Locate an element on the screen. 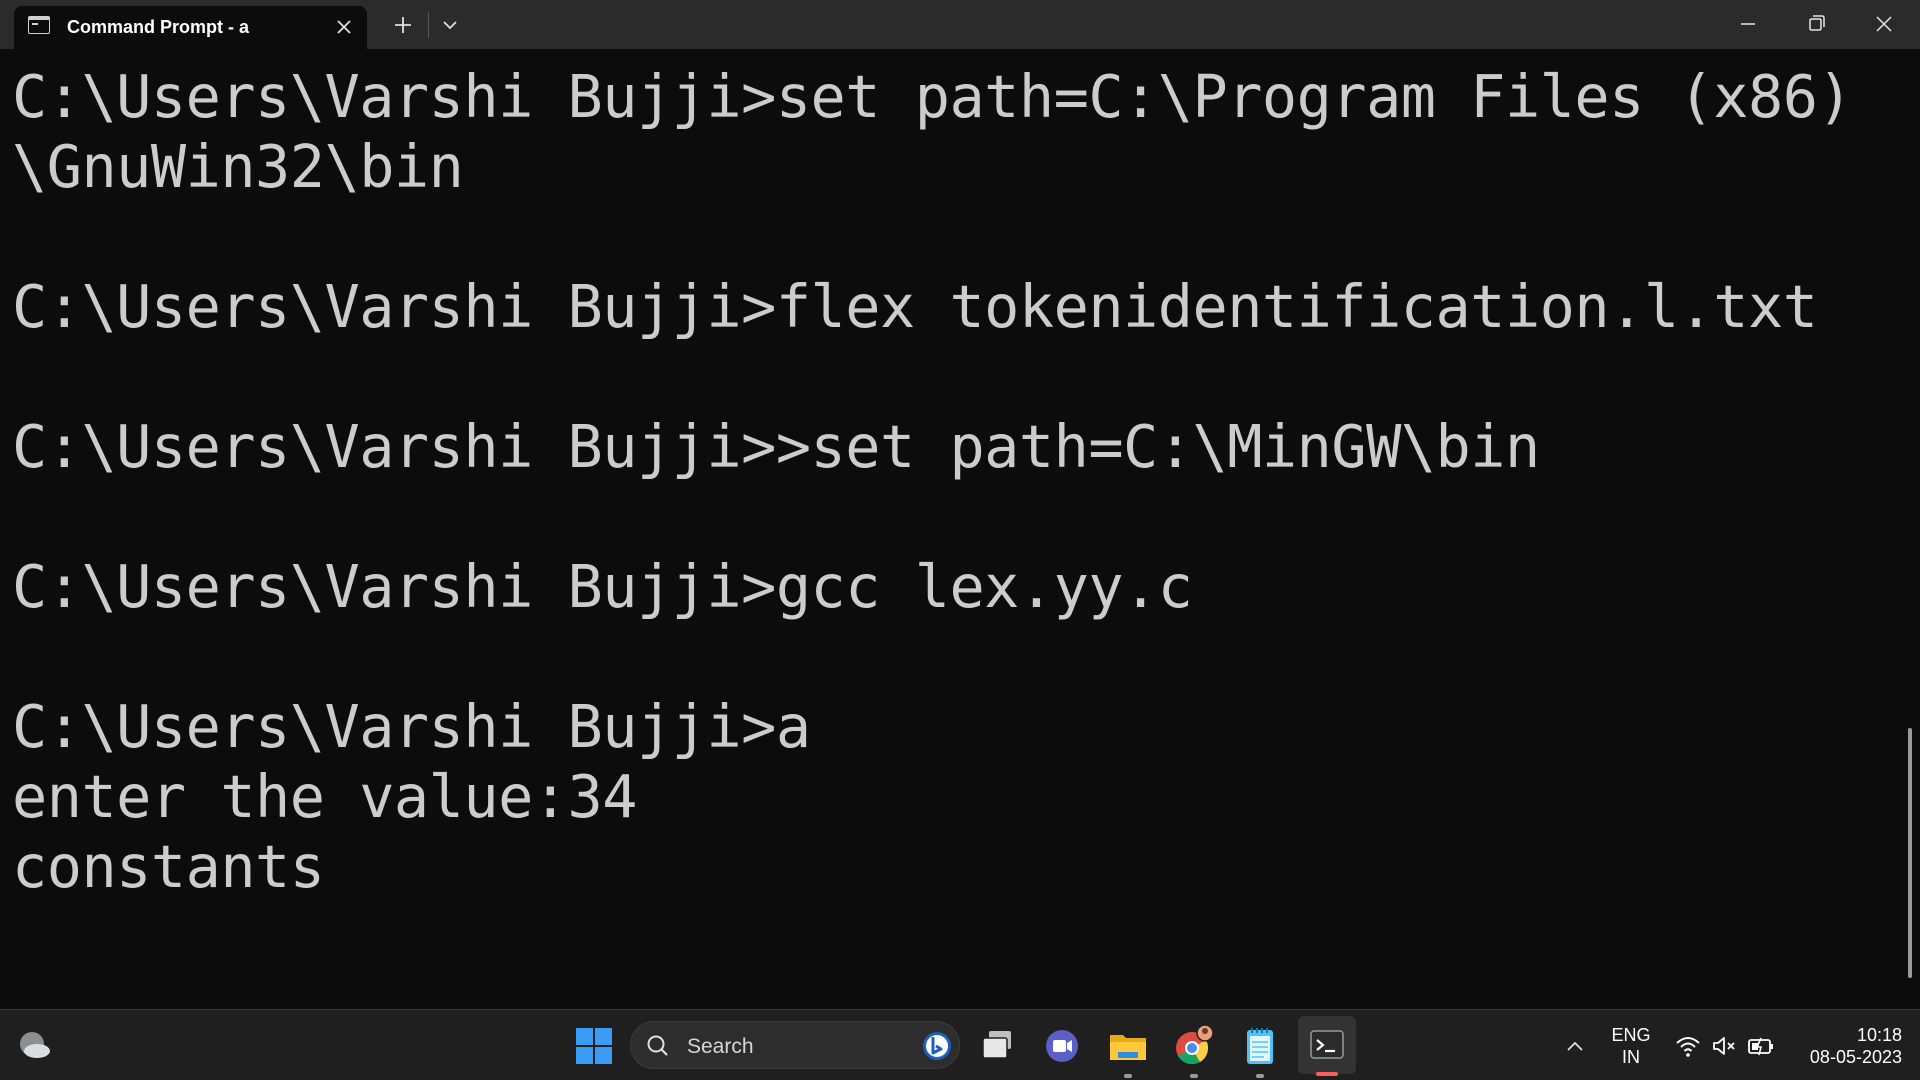 This screenshot has height=1080, width=1920. clock-date: 08-05-2023 is located at coordinates (1855, 1057).